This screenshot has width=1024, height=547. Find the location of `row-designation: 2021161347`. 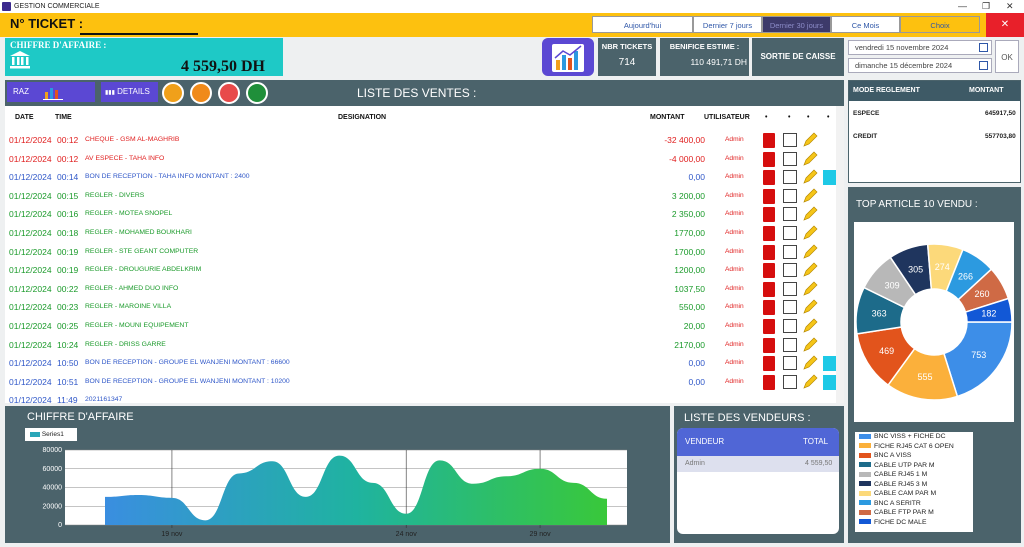

row-designation: 2021161347 is located at coordinates (104, 399).